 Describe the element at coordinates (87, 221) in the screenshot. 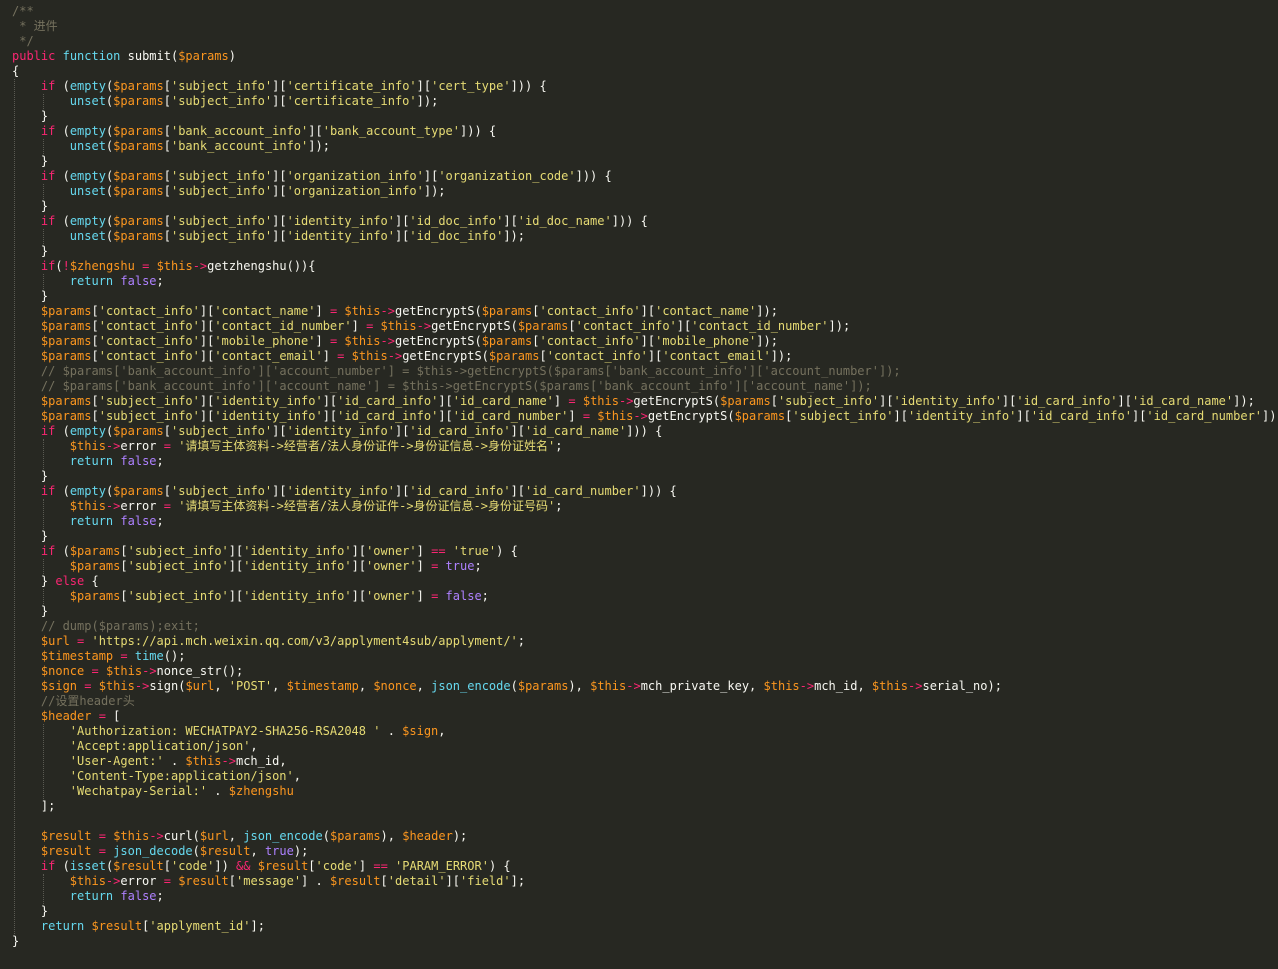

I see `code-token: empty` at that location.